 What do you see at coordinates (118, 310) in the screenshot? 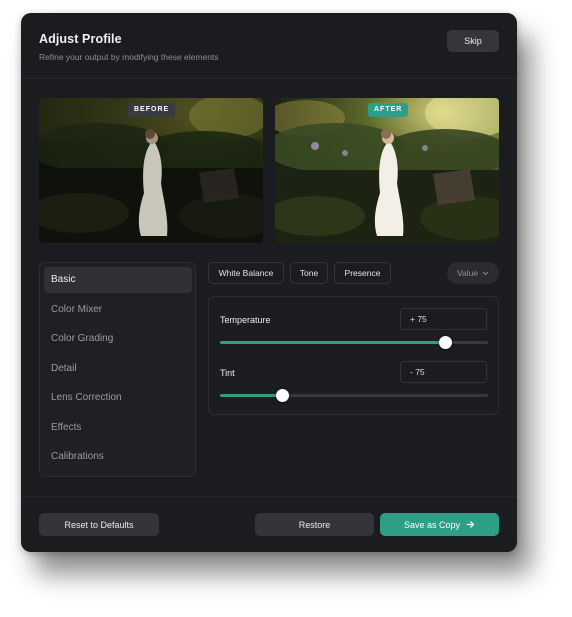
I see `sidebar-item-color-mixer: Color Mixer` at bounding box center [118, 310].